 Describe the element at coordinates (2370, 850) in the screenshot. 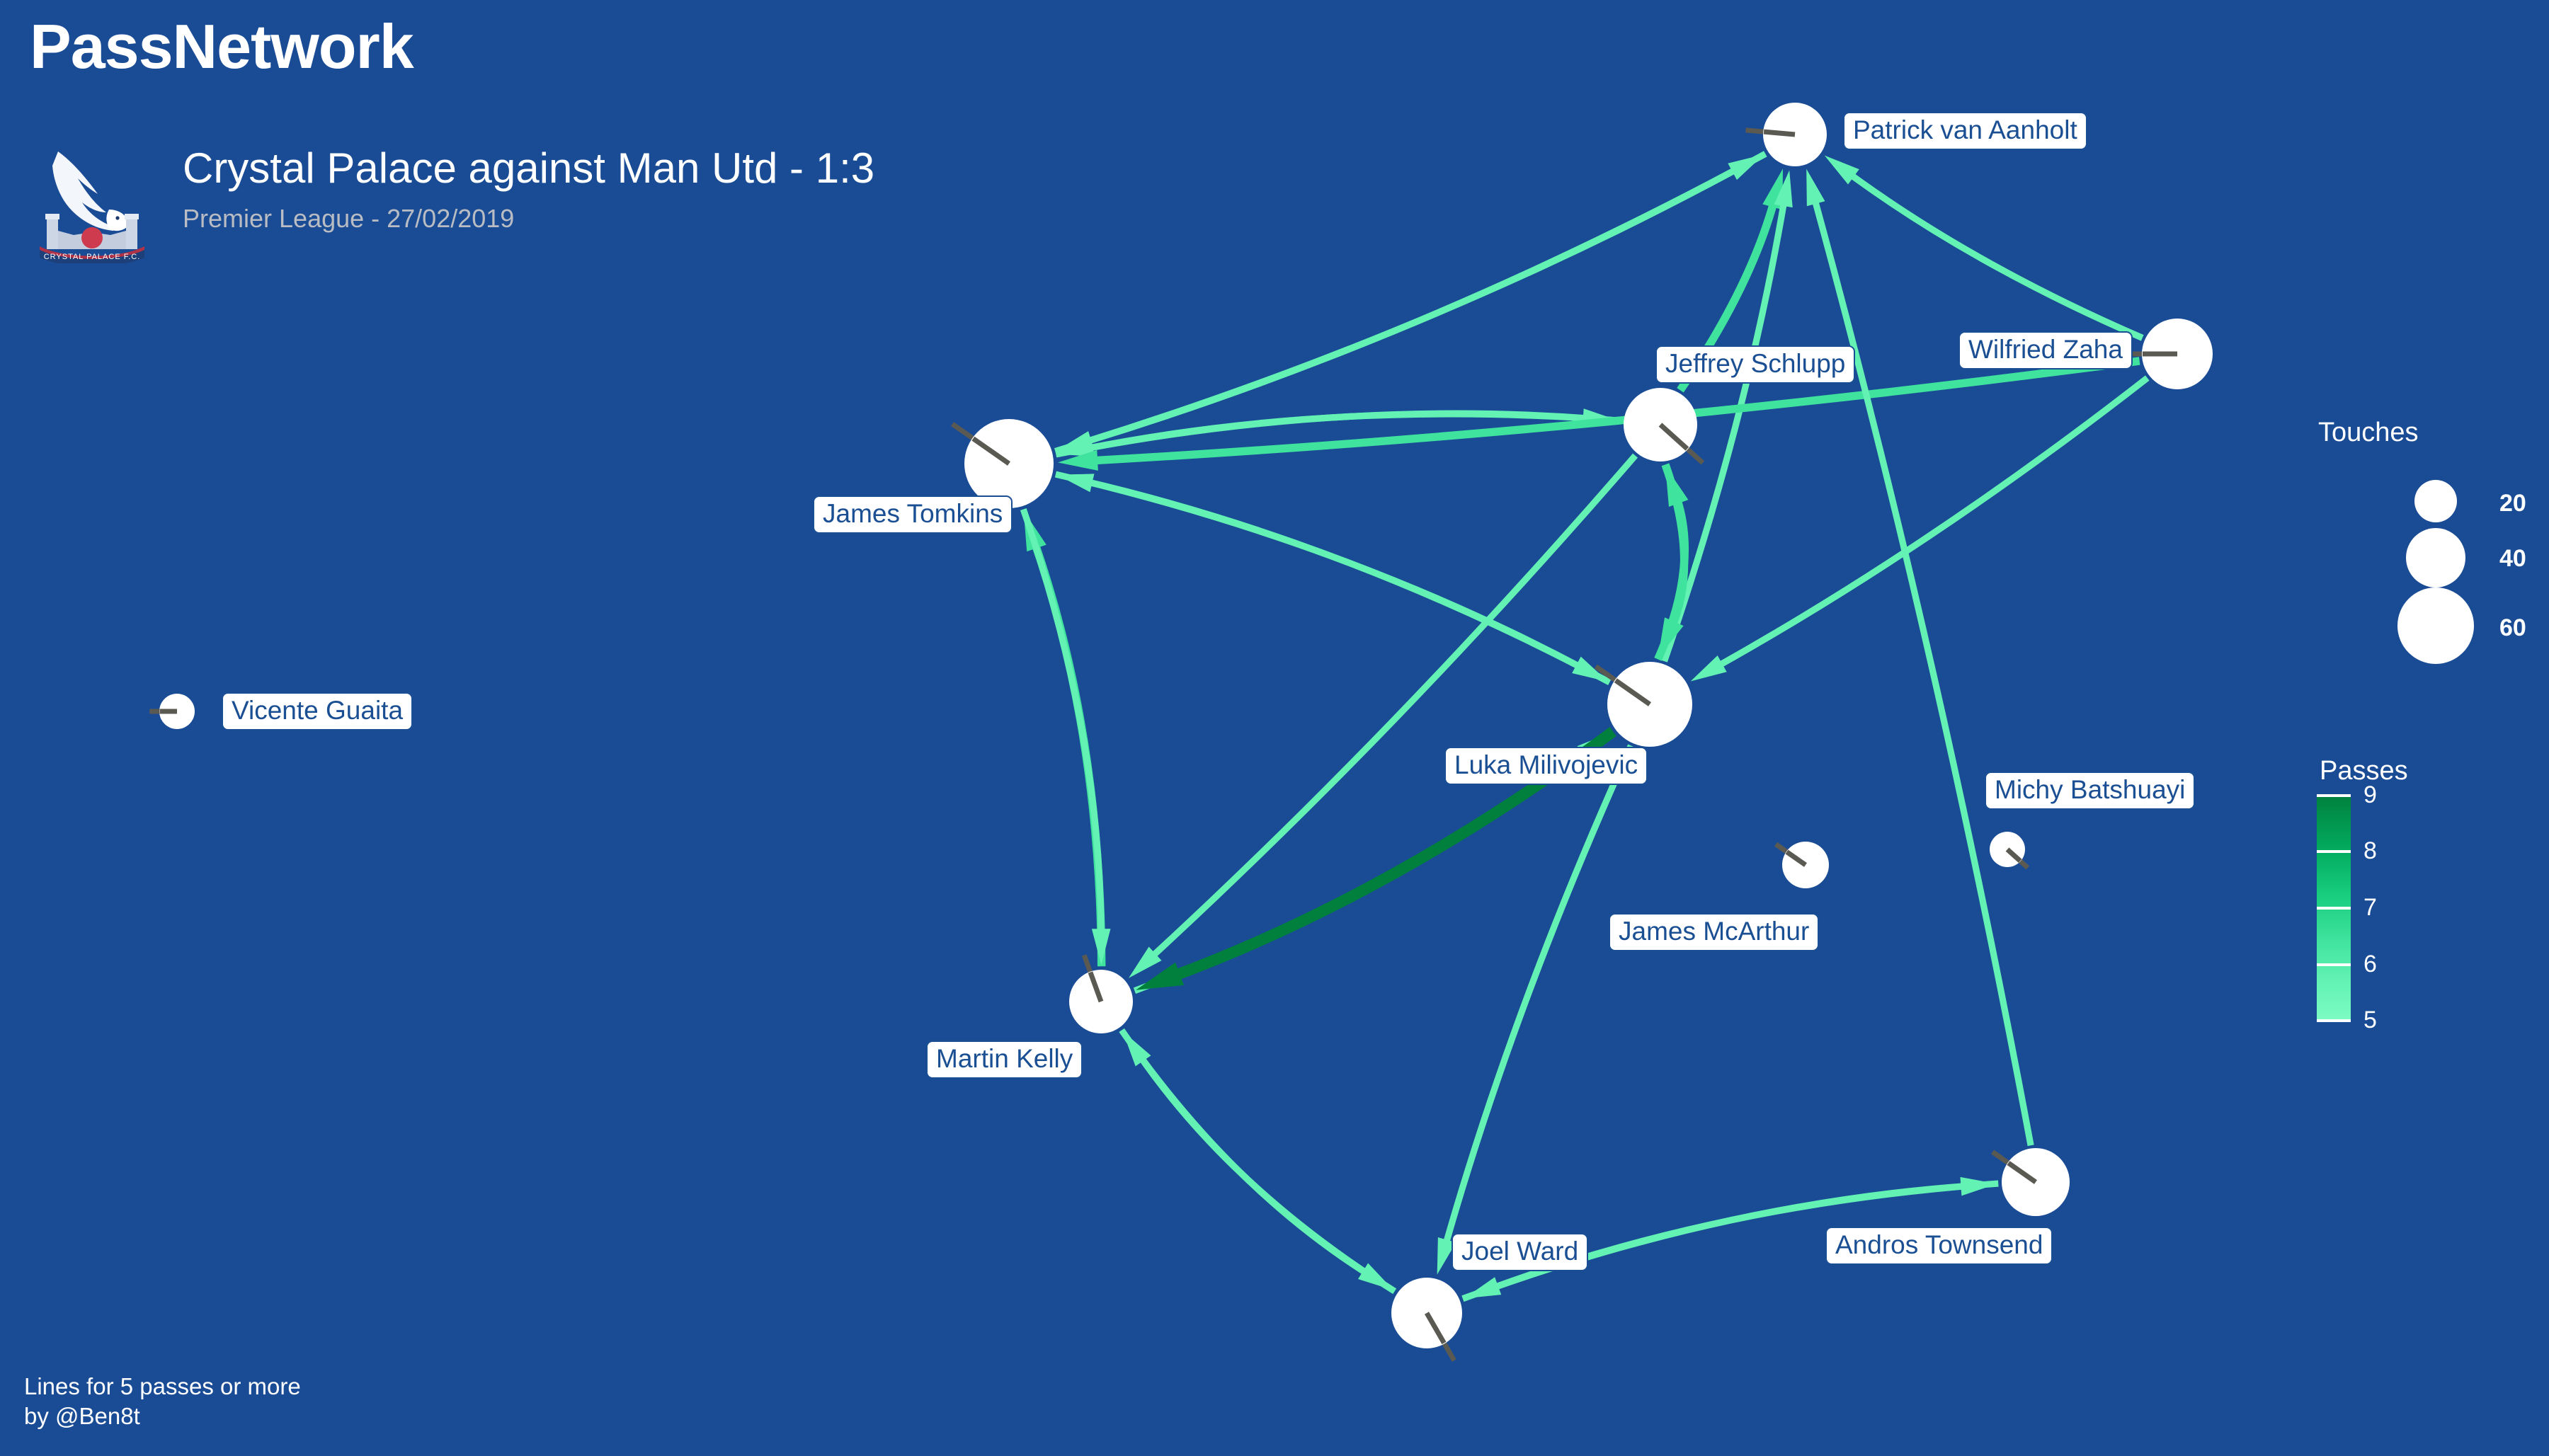

I see `colorbar-label-8: 8` at that location.